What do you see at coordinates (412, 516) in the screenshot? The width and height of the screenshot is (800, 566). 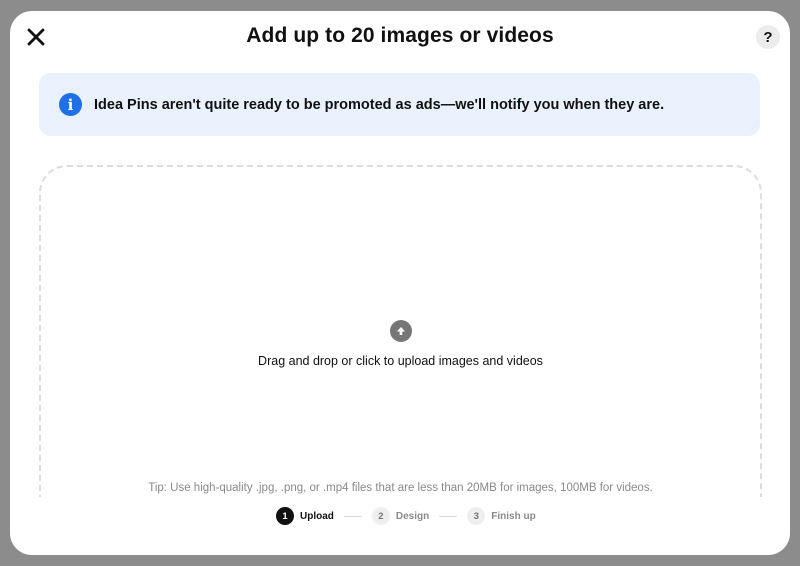 I see `step-label: Design` at bounding box center [412, 516].